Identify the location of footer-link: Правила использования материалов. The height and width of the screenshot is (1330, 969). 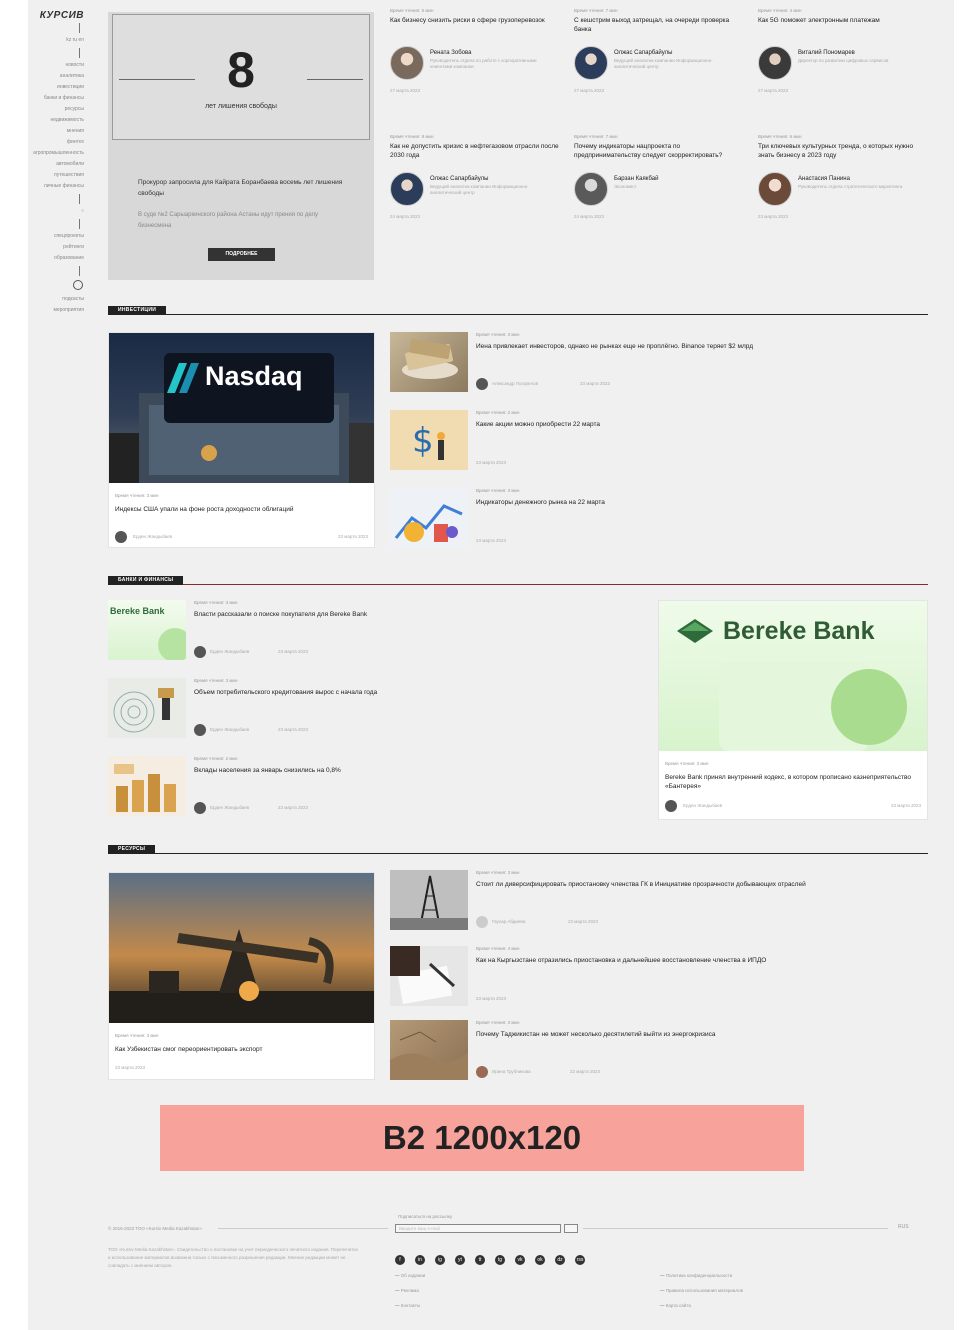
(701, 1290).